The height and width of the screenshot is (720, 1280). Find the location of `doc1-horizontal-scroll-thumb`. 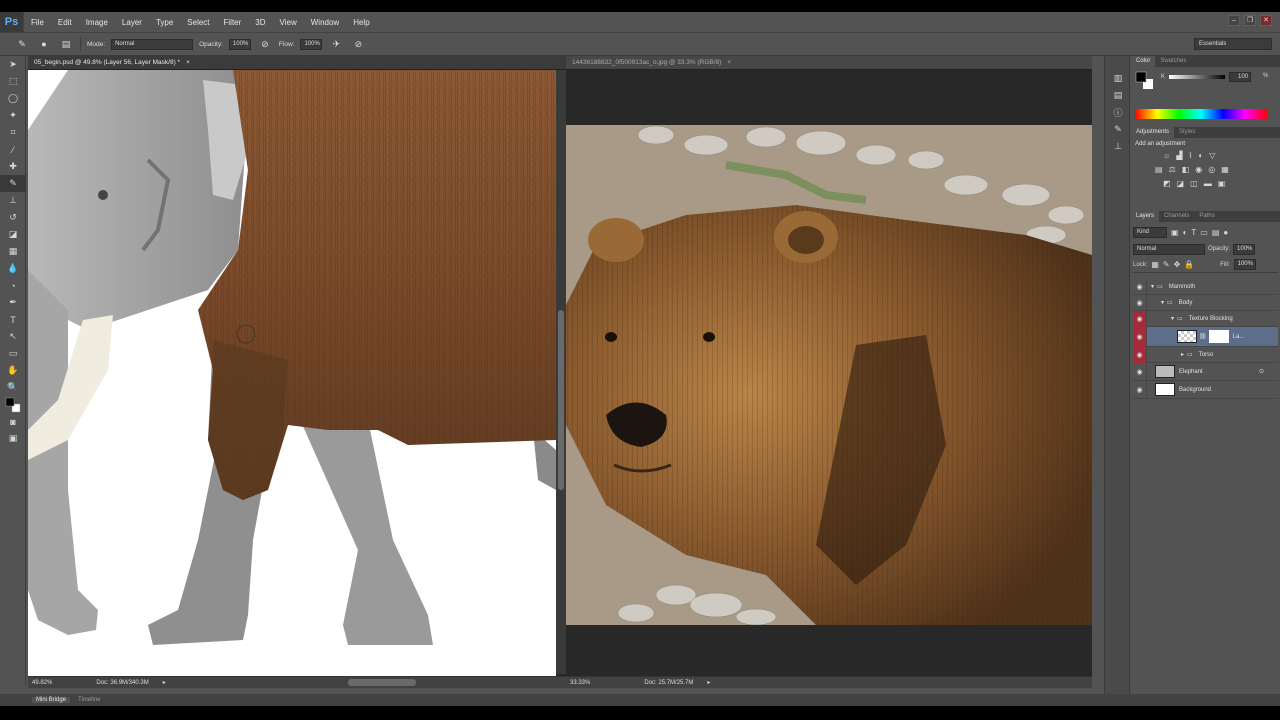

doc1-horizontal-scroll-thumb is located at coordinates (382, 682).